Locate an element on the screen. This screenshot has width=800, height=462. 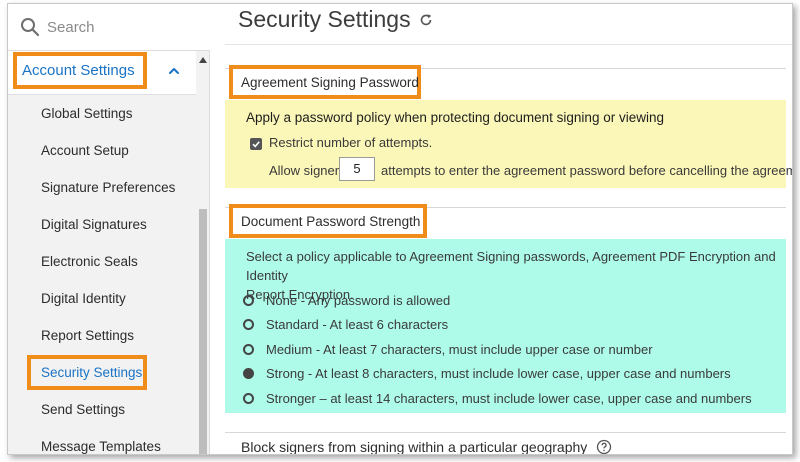
search-input: Search is located at coordinates (109, 27).